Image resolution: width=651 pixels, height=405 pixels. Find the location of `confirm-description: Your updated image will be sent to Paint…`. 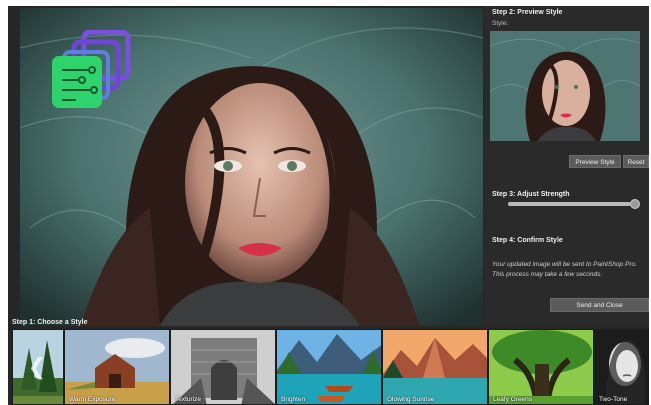

confirm-description: Your updated image will be sent to Paint… is located at coordinates (564, 269).